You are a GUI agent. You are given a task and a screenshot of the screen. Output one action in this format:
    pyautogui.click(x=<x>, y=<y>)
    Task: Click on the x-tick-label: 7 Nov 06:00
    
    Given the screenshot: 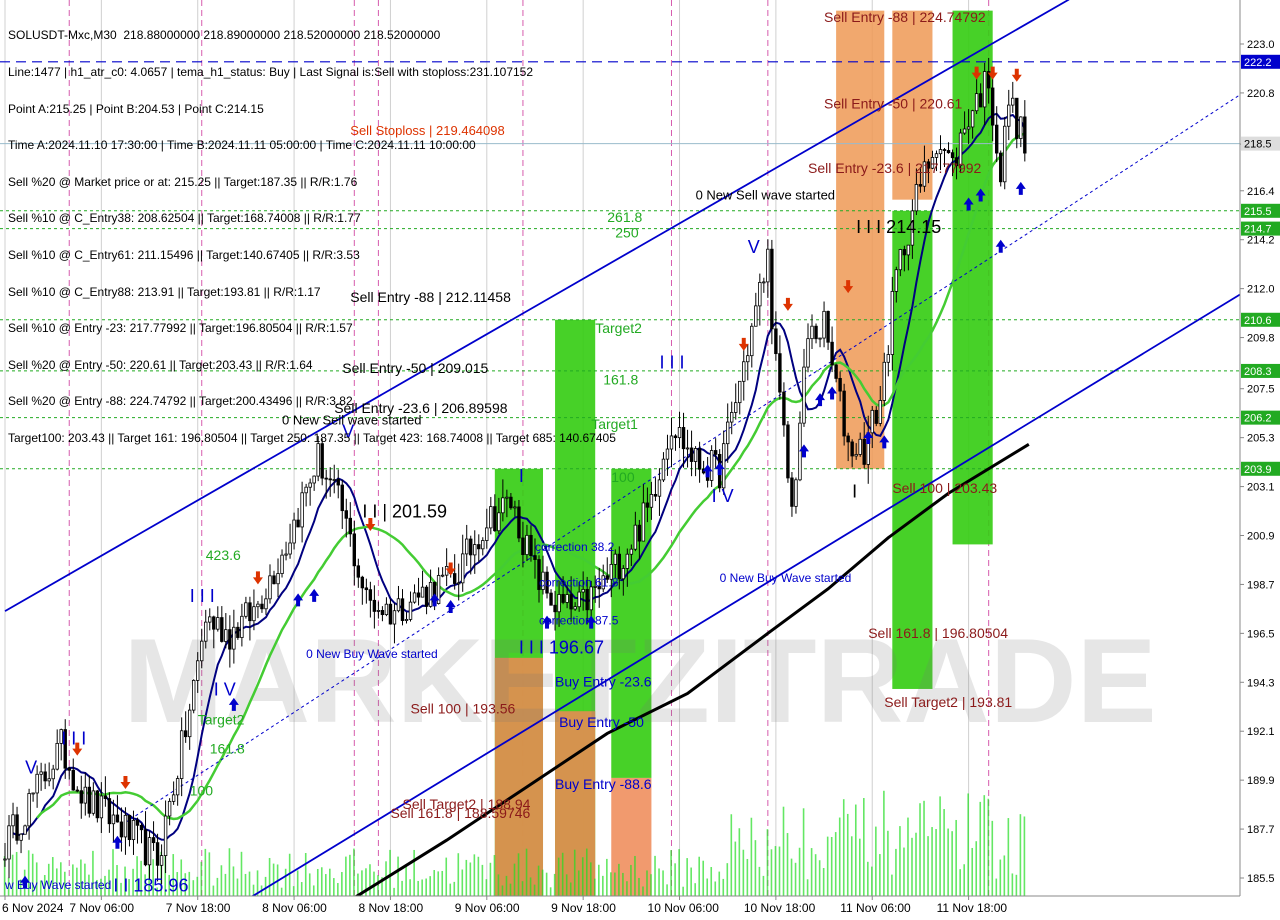 What is the action you would take?
    pyautogui.click(x=101, y=908)
    